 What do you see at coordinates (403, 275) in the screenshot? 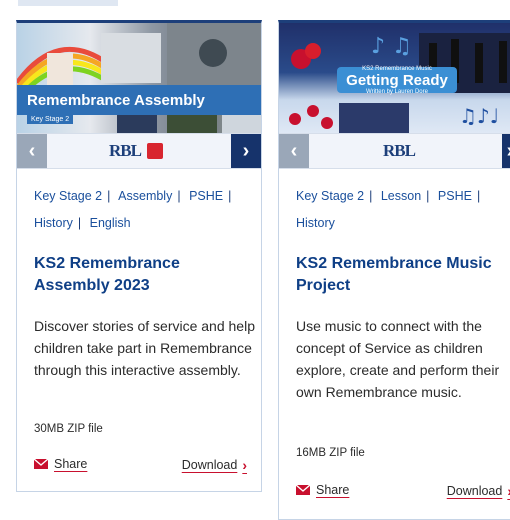
I see `card-title: KS2 Remembrance Music Project` at bounding box center [403, 275].